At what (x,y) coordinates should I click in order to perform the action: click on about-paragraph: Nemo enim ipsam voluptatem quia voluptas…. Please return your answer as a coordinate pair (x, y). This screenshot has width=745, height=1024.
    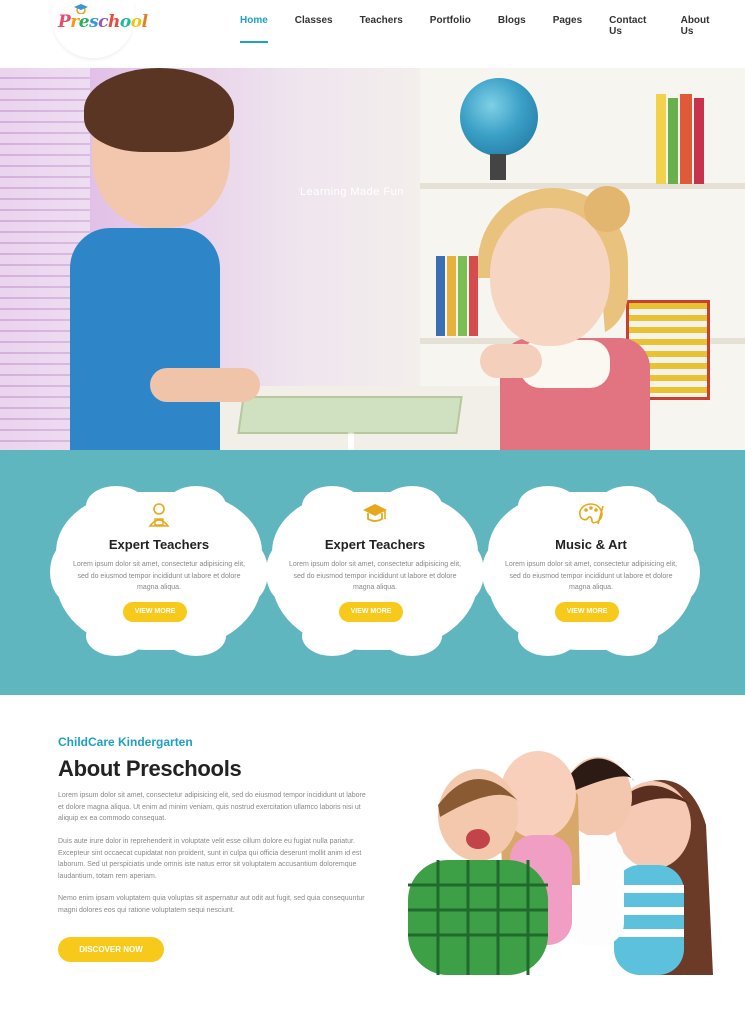
    Looking at the image, I should click on (211, 904).